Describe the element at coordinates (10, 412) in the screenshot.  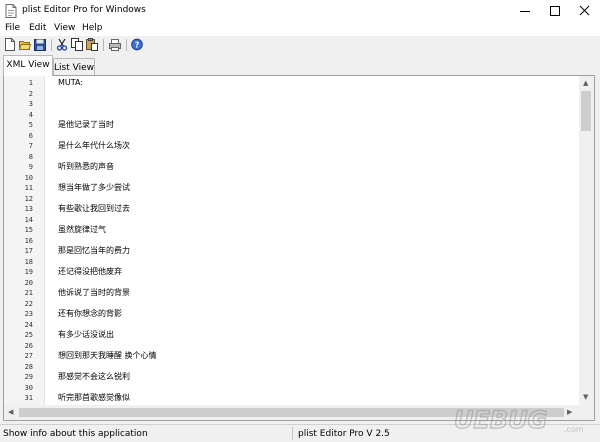
I see `scroll-left-icon: ◀` at that location.